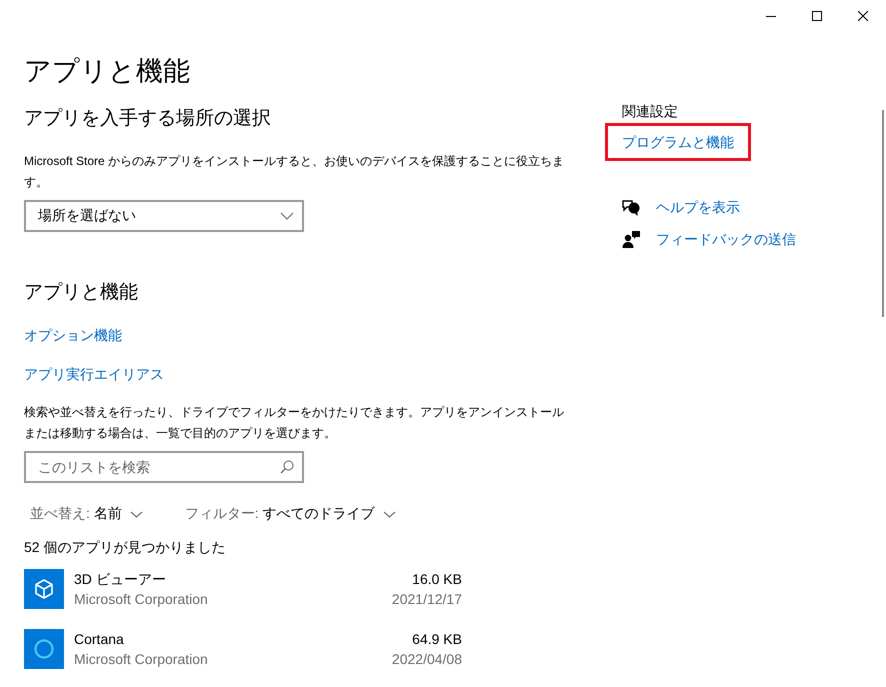 The height and width of the screenshot is (687, 886). What do you see at coordinates (73, 335) in the screenshot?
I see `settings-link: オプション機能` at bounding box center [73, 335].